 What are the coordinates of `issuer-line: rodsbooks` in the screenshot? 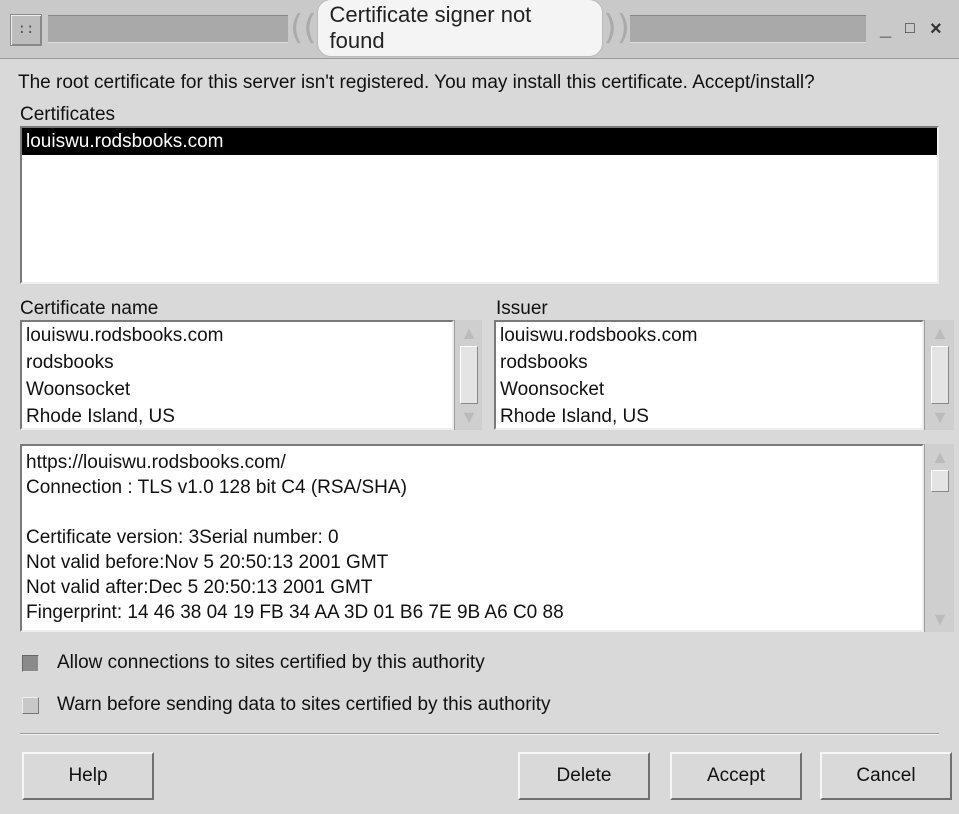 It's located at (544, 362).